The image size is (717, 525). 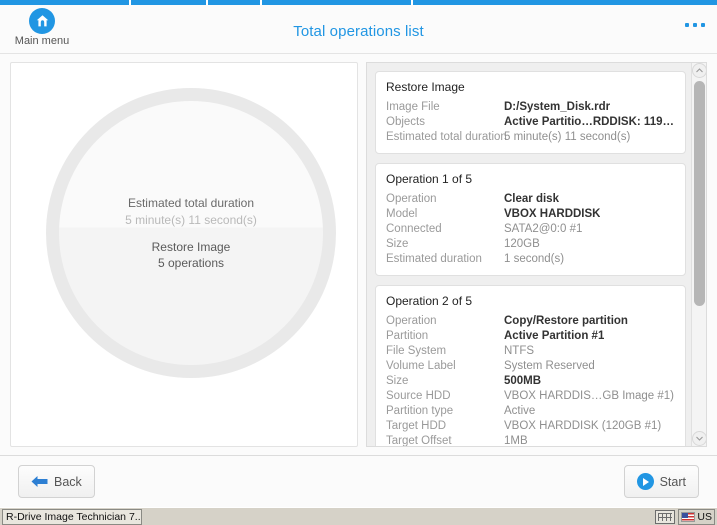 What do you see at coordinates (589, 396) in the screenshot?
I see `detail-value: VBOX HARDDIS…GB Image #1)` at bounding box center [589, 396].